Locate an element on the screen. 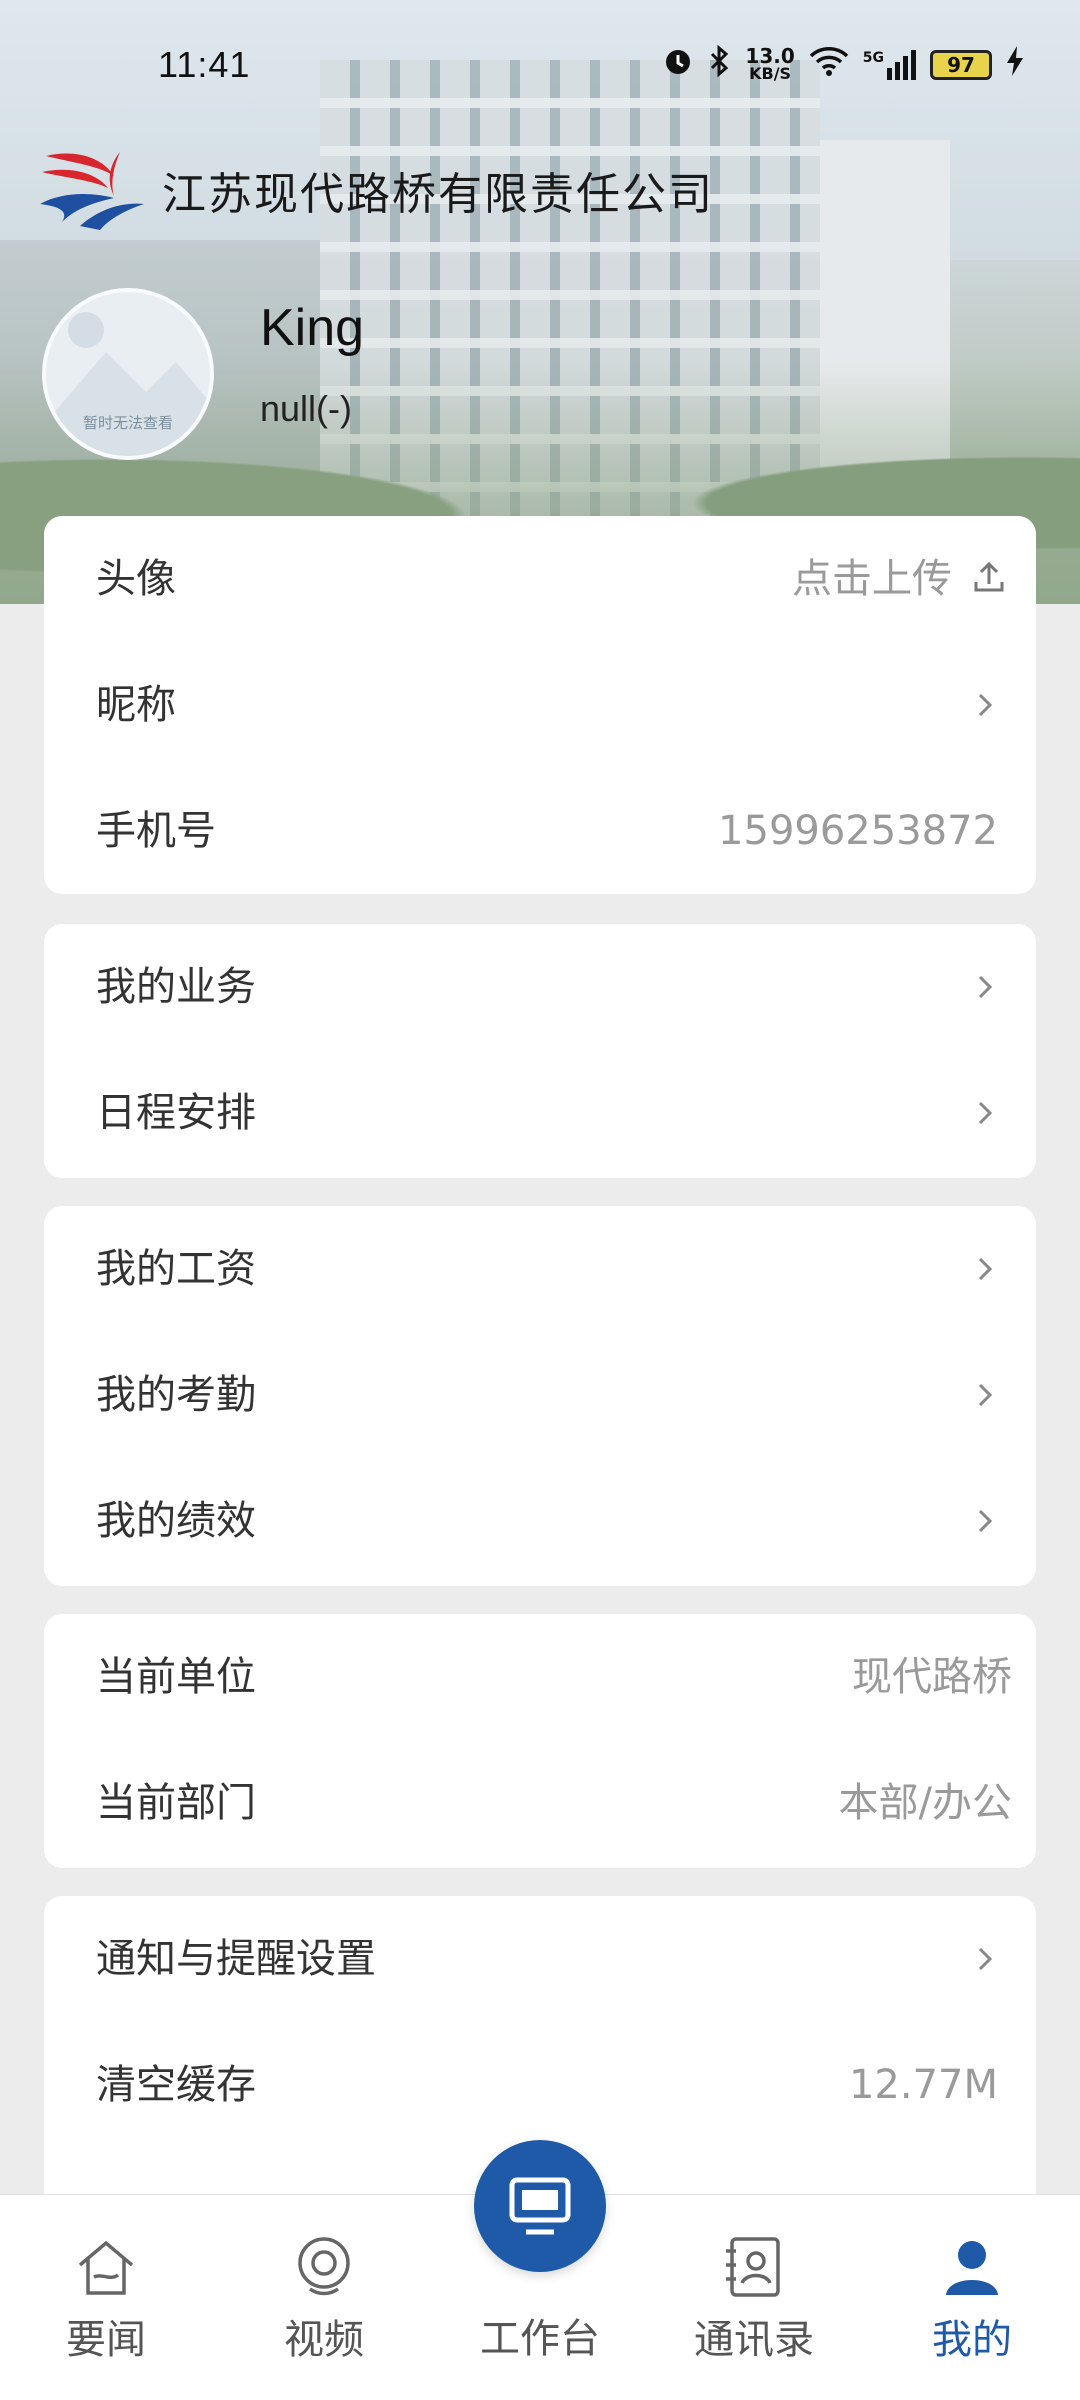 The height and width of the screenshot is (2400, 1080). account-card: 头像 点击上传 昵称 手机号 15996253872 is located at coordinates (540, 705).